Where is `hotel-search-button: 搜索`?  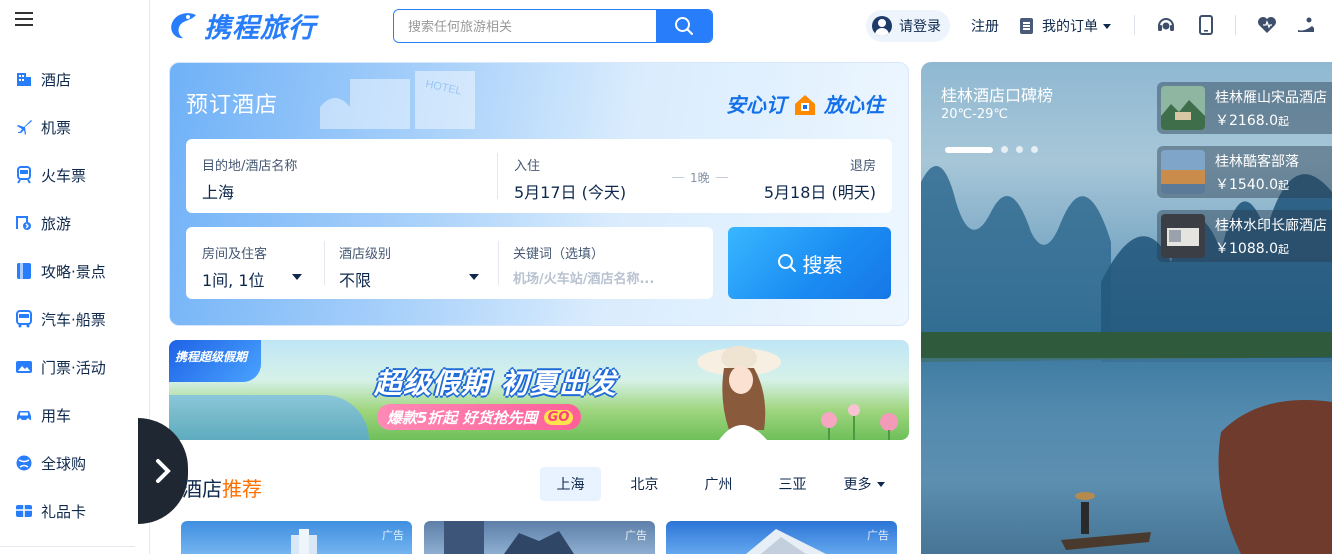 hotel-search-button: 搜索 is located at coordinates (809, 263).